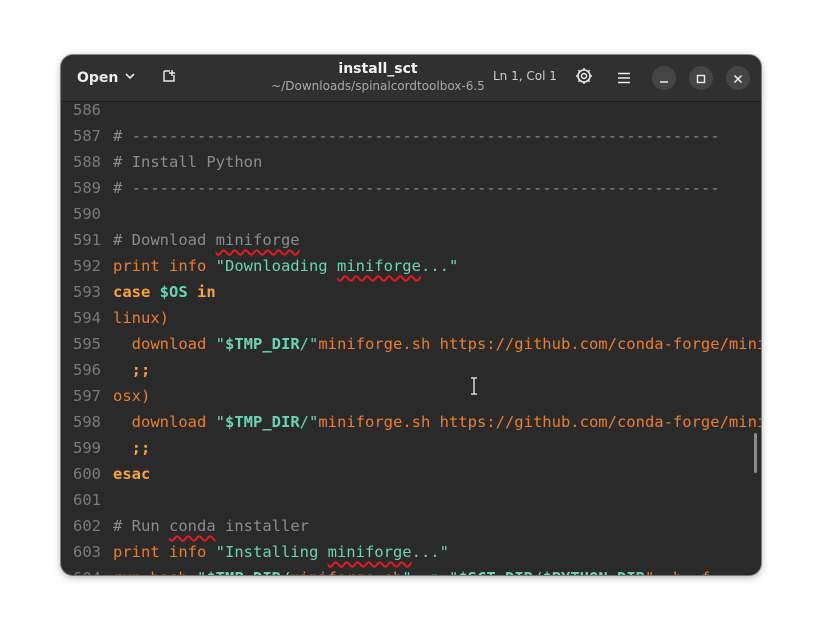  I want to click on line-code: esac, so click(131, 474).